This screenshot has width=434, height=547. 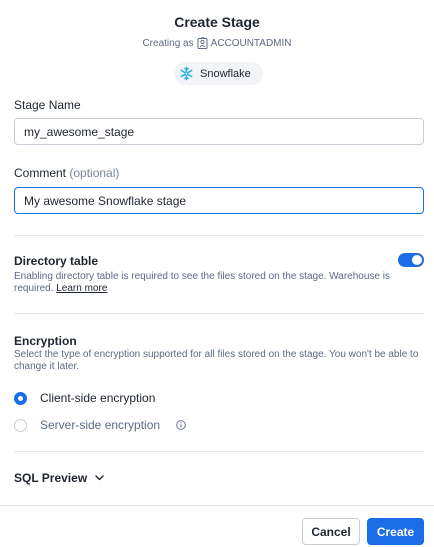 I want to click on snowflake-icon, so click(x=186, y=73).